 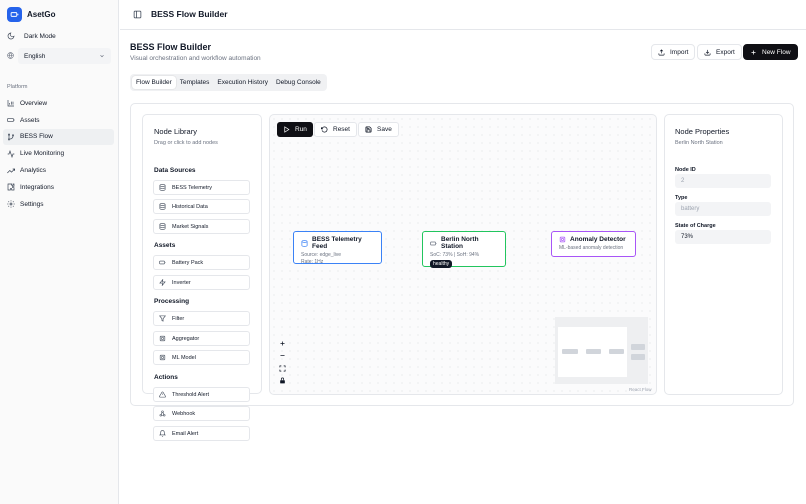 What do you see at coordinates (679, 52) in the screenshot?
I see `import-label: Import` at bounding box center [679, 52].